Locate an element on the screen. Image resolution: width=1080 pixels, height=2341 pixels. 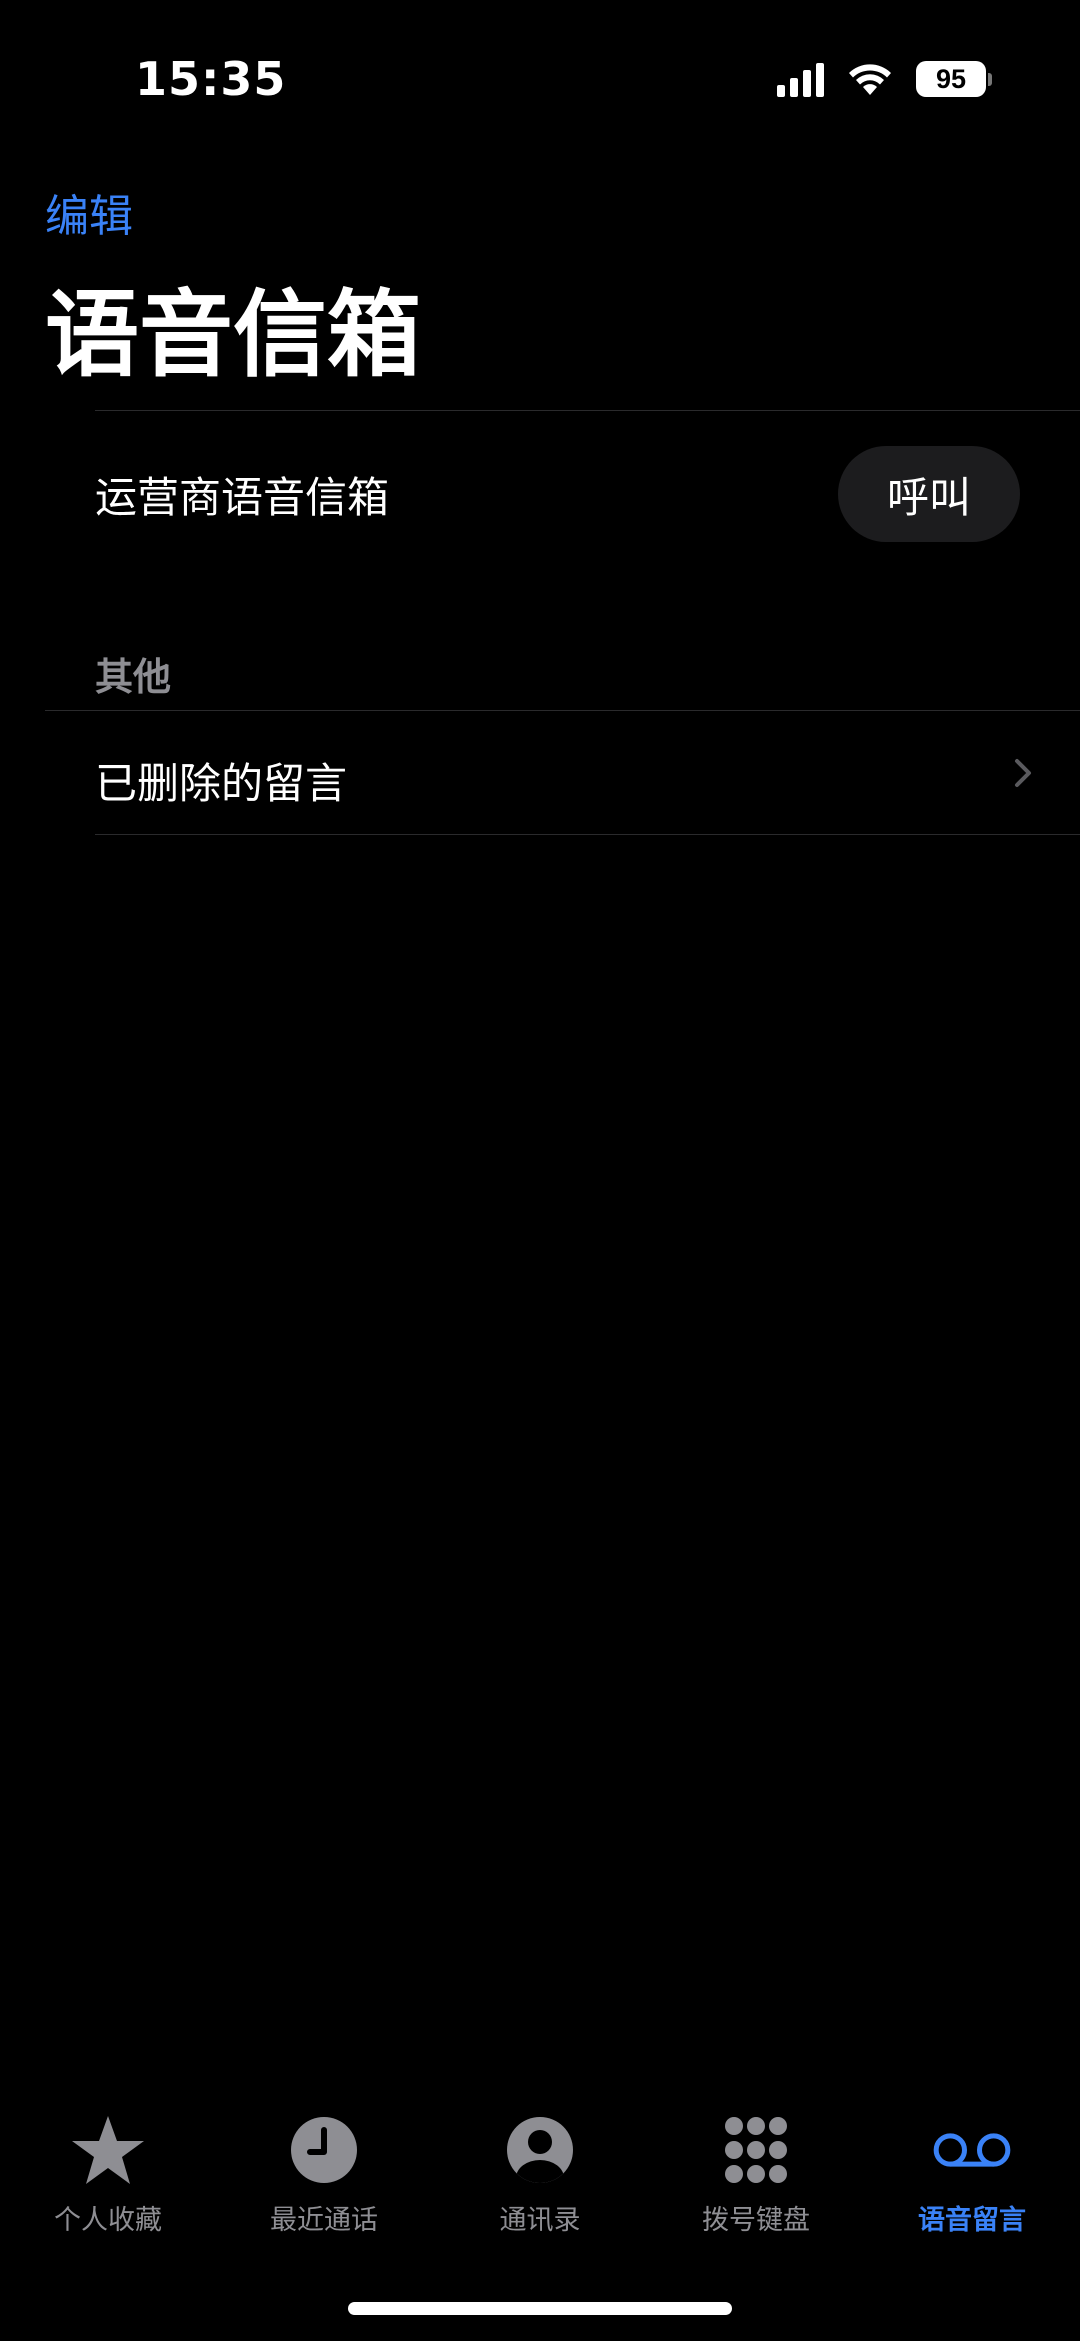
tab-keypad: 拨号键盘 is located at coordinates (756, 2185).